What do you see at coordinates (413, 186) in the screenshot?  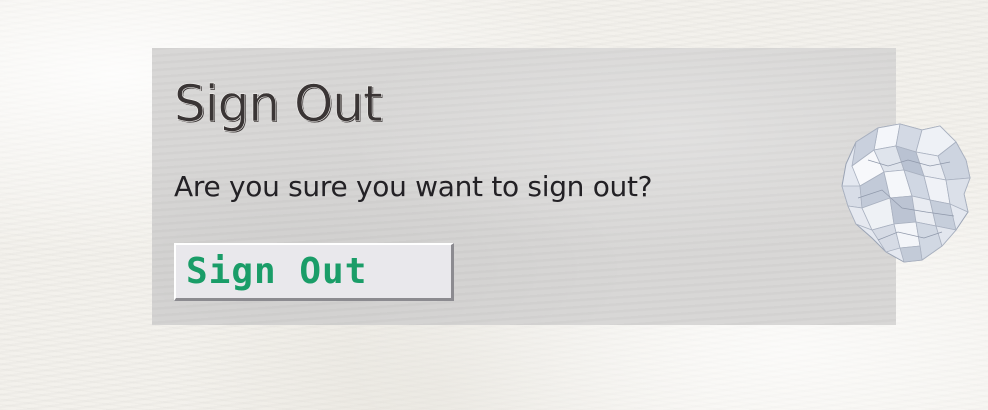 I see `dialog-message: Are you sure you want to sign out?` at bounding box center [413, 186].